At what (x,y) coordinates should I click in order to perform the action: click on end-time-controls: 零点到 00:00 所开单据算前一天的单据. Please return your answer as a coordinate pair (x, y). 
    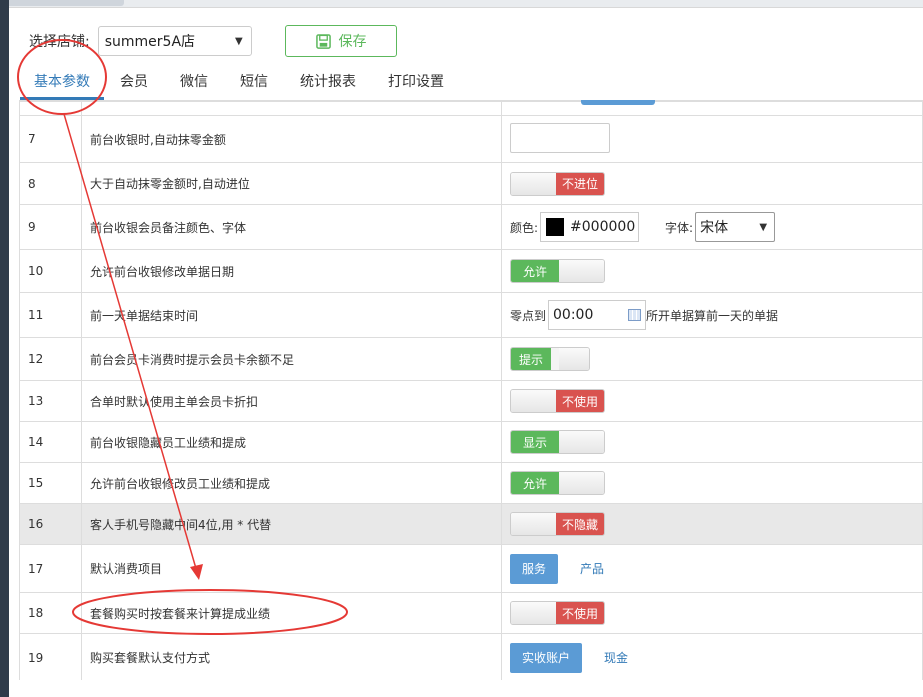
    Looking at the image, I should click on (716, 315).